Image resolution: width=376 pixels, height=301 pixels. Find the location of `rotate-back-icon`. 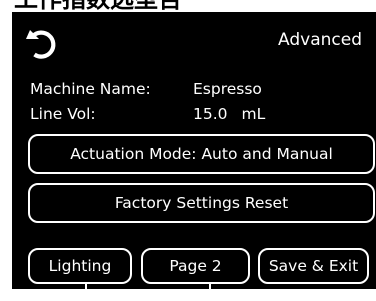

rotate-back-icon is located at coordinates (41, 44).